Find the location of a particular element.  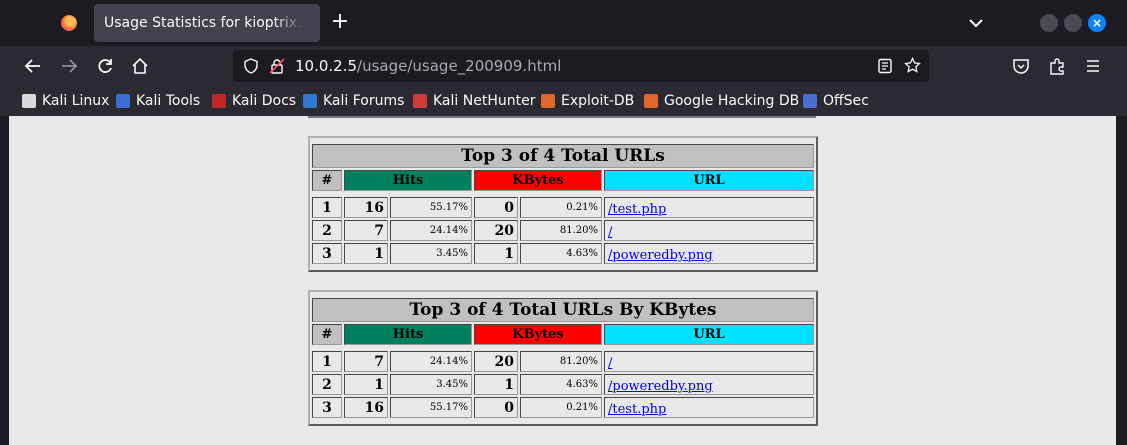

url-cell: /poweredby.png is located at coordinates (709, 253).